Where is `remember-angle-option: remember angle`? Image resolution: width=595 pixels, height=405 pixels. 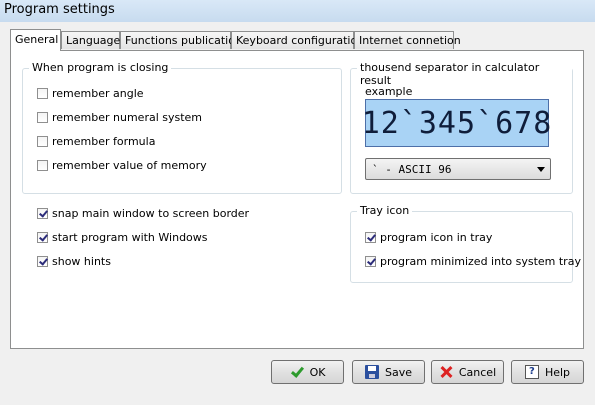 remember-angle-option: remember angle is located at coordinates (90, 93).